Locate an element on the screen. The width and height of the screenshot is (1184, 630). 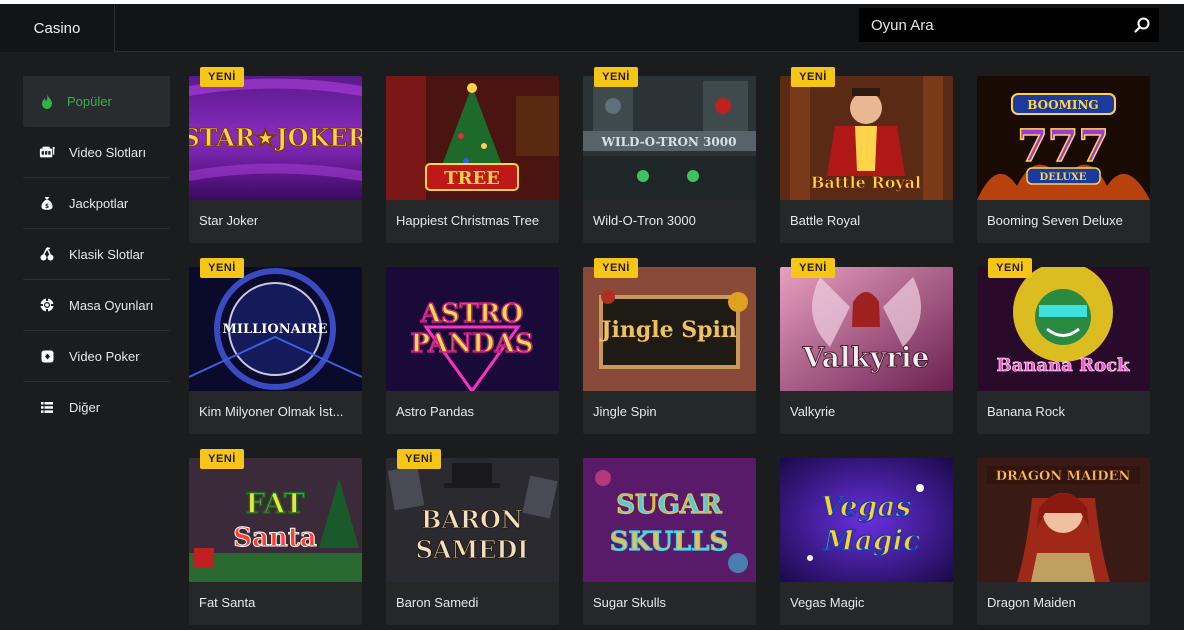
game-logo: MILLIONAIRE is located at coordinates (275, 329).